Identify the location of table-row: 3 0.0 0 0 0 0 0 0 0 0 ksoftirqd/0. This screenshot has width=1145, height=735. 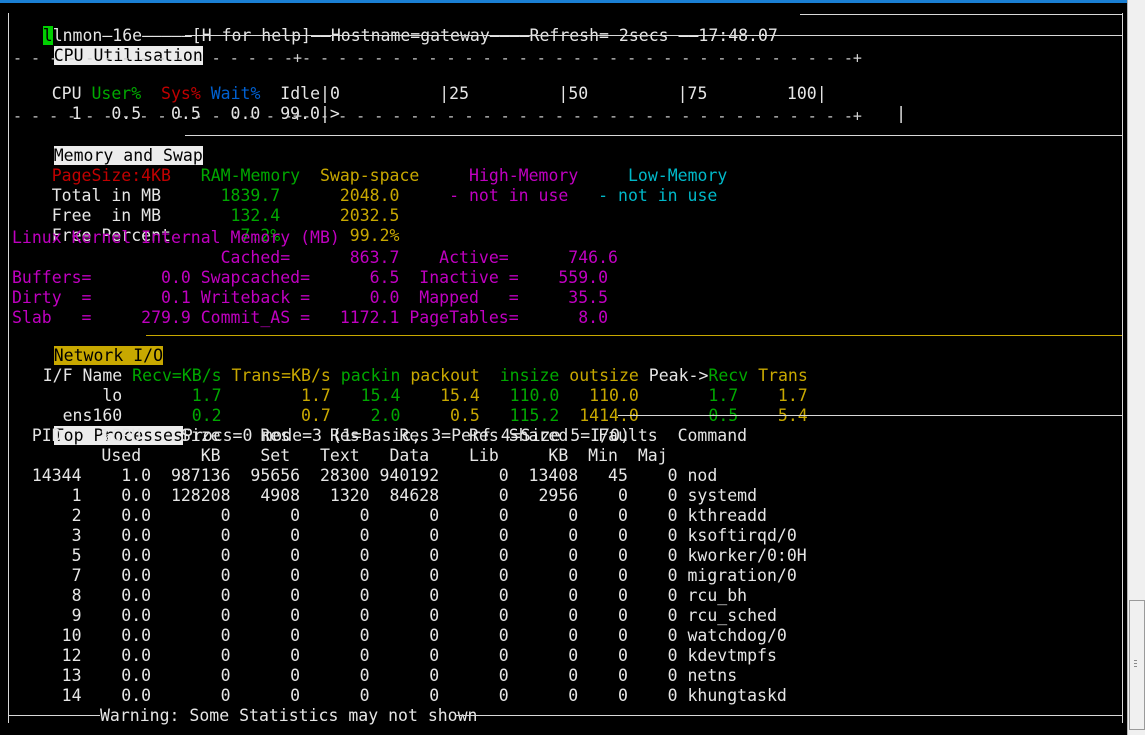
(404, 535).